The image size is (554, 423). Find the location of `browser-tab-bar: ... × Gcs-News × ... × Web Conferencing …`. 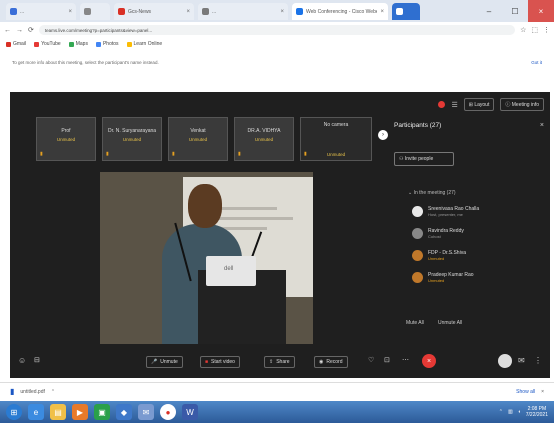

browser-tab-bar: ... × Gcs-News × ... × Web Conferencing … is located at coordinates (277, 11).